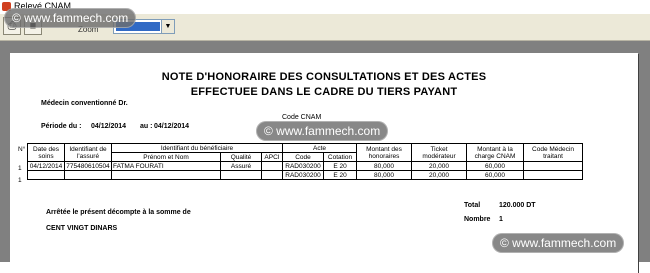 The height and width of the screenshot is (273, 650). What do you see at coordinates (439, 152) in the screenshot?
I see `header-ticket: Ticket modérateur` at bounding box center [439, 152].